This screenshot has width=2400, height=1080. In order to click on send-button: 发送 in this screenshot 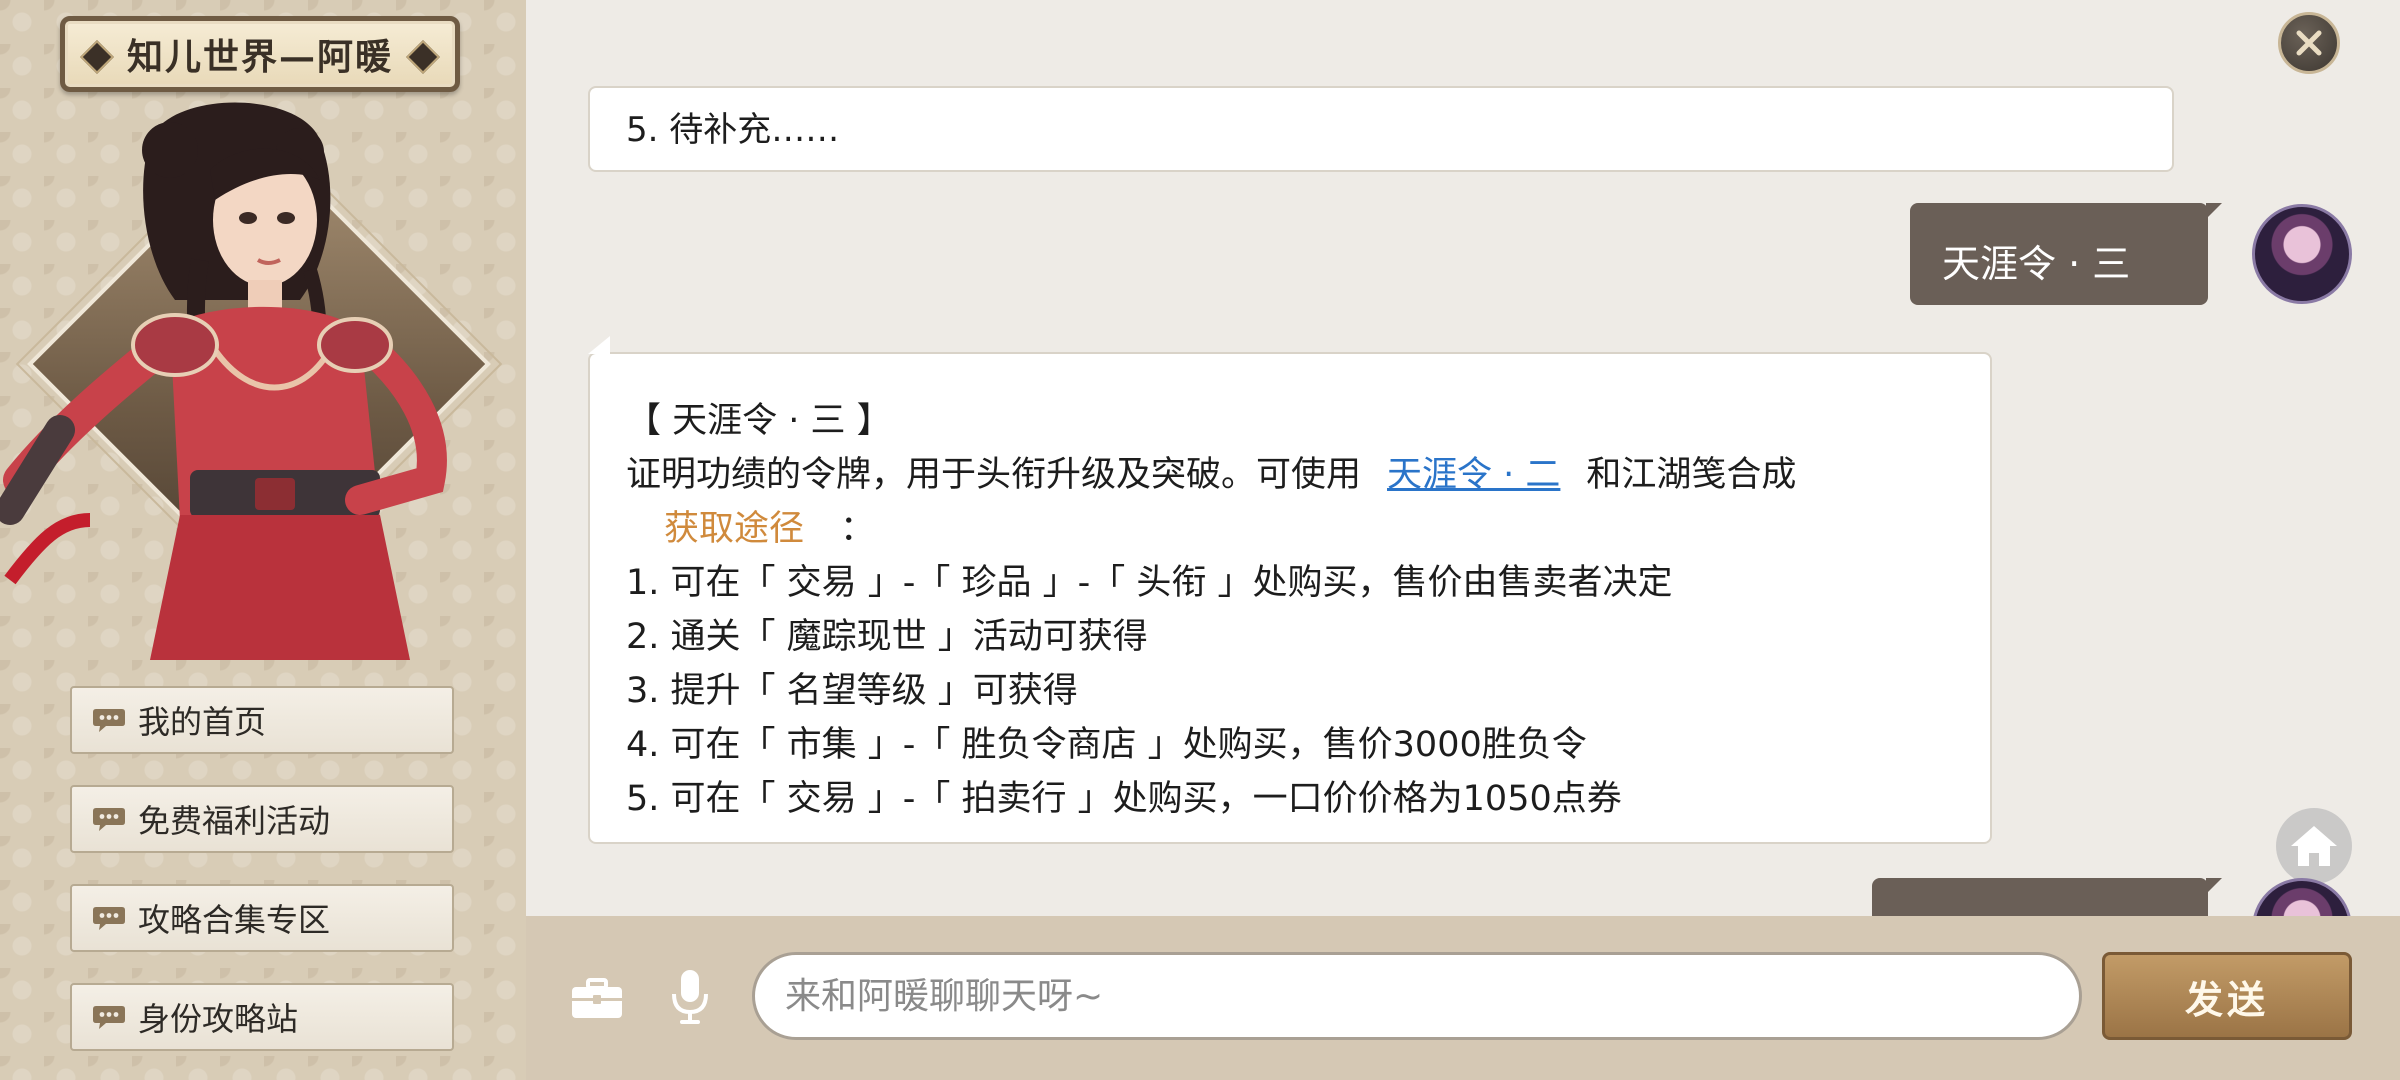, I will do `click(2227, 996)`.